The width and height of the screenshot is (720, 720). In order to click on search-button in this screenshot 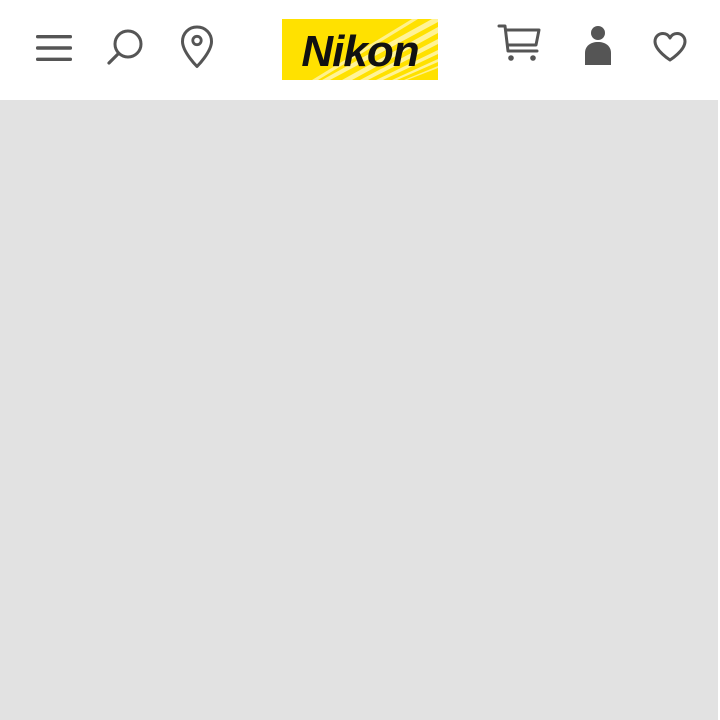, I will do `click(125, 47)`.